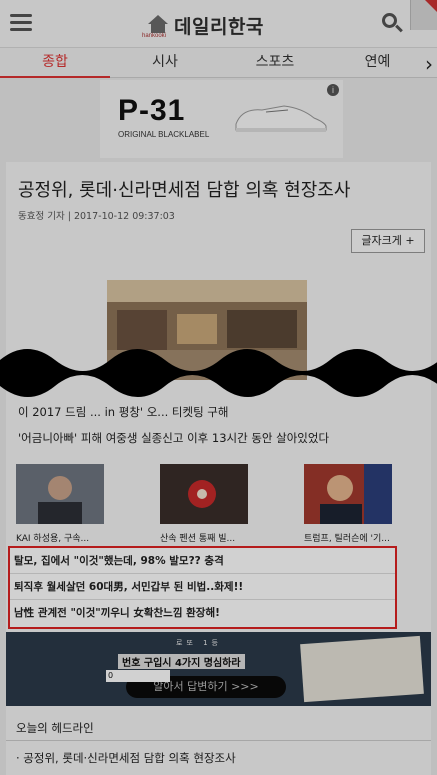 This screenshot has height=775, width=437. I want to click on sneaker-image, so click(281, 118).